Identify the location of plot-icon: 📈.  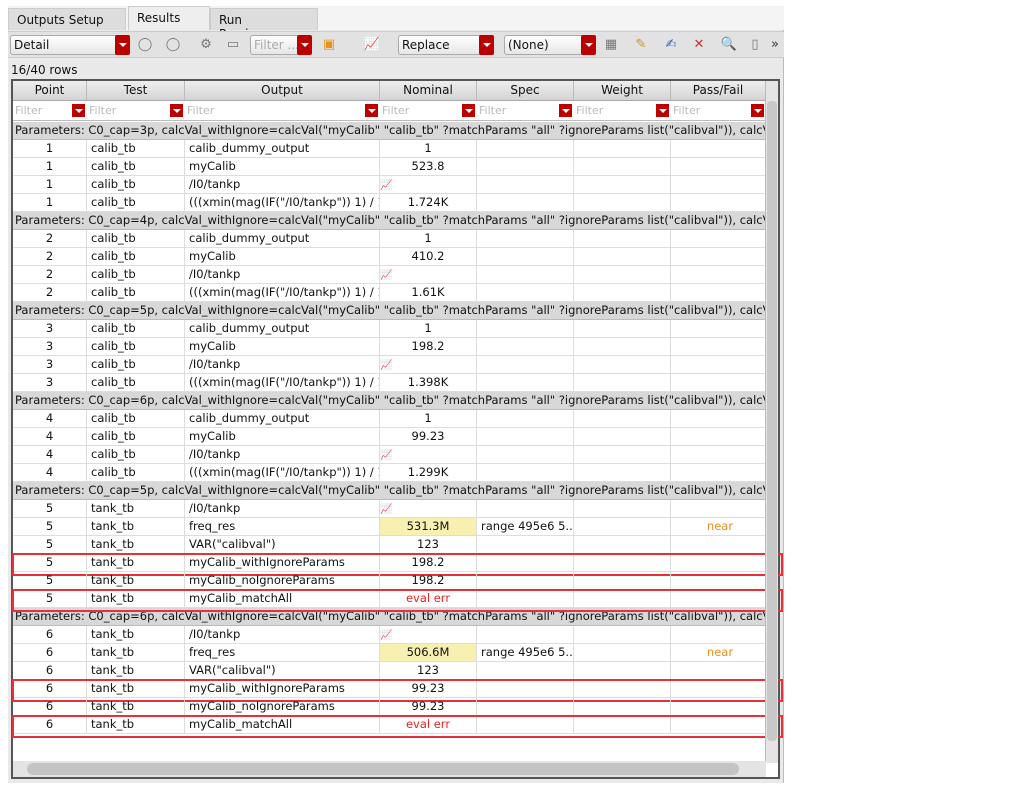
(372, 45).